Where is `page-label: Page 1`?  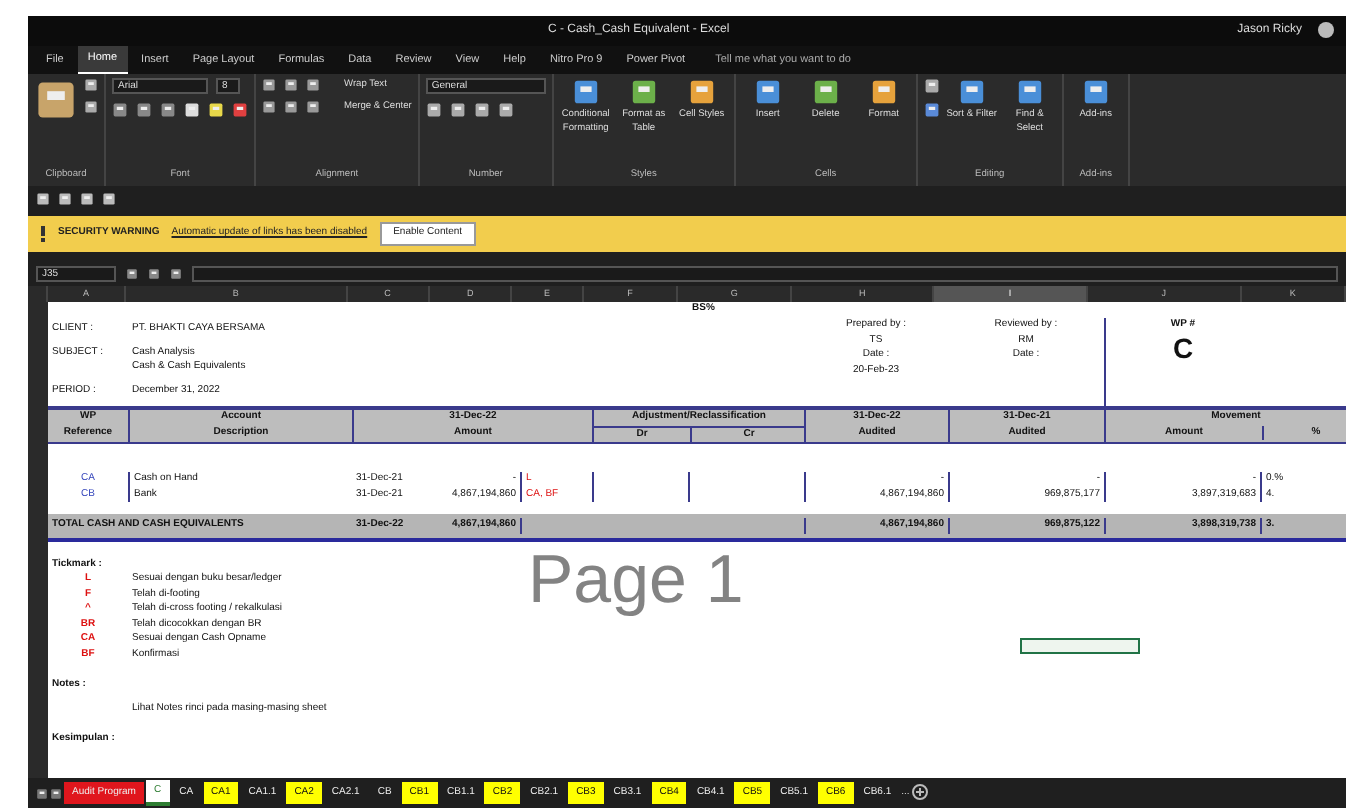 page-label: Page 1 is located at coordinates (636, 580).